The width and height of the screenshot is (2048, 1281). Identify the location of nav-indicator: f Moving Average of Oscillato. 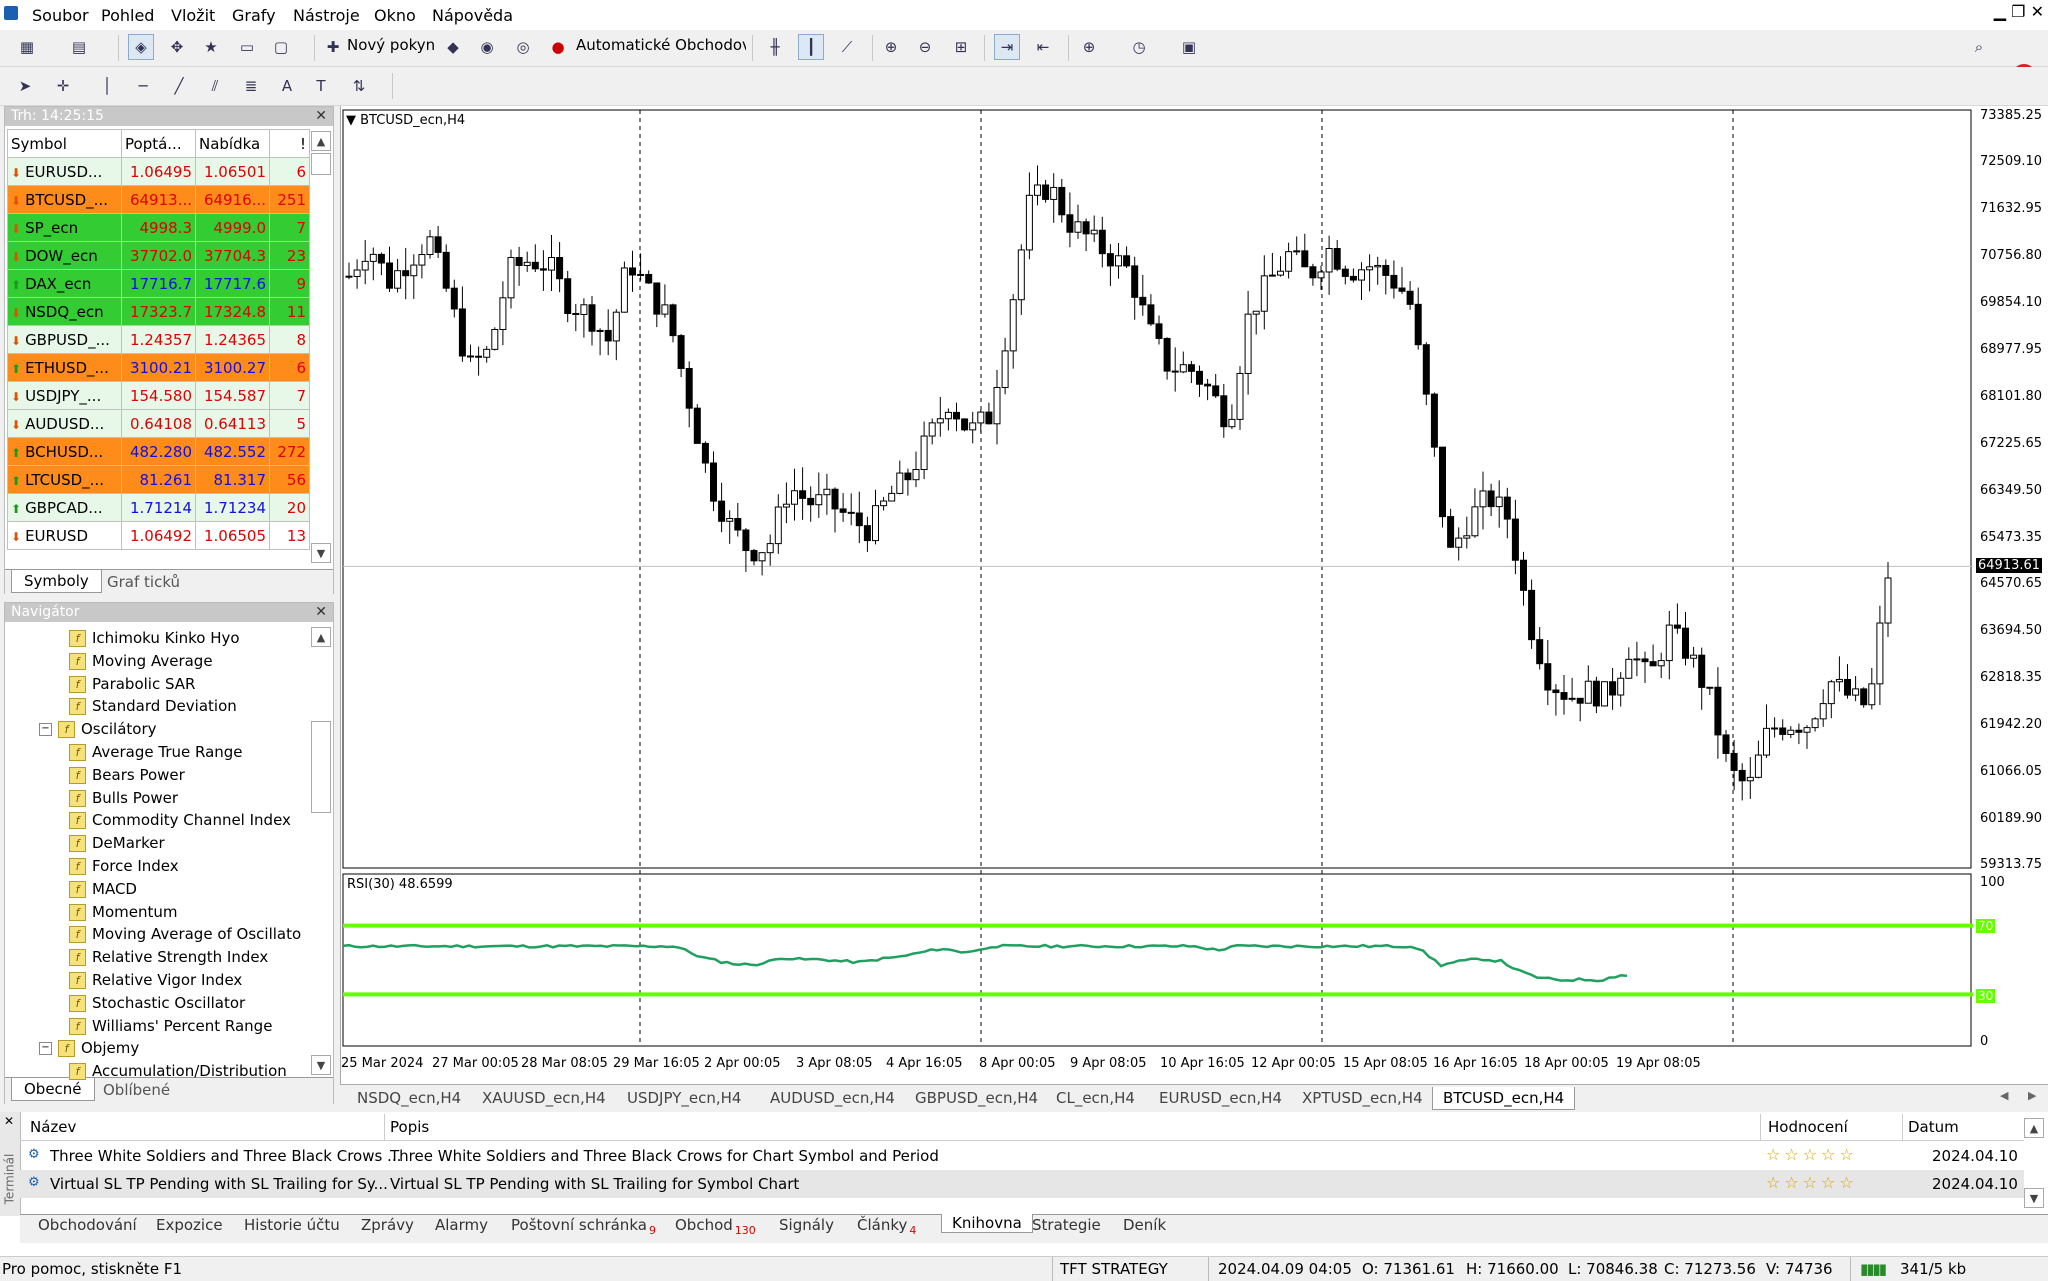
(185, 934).